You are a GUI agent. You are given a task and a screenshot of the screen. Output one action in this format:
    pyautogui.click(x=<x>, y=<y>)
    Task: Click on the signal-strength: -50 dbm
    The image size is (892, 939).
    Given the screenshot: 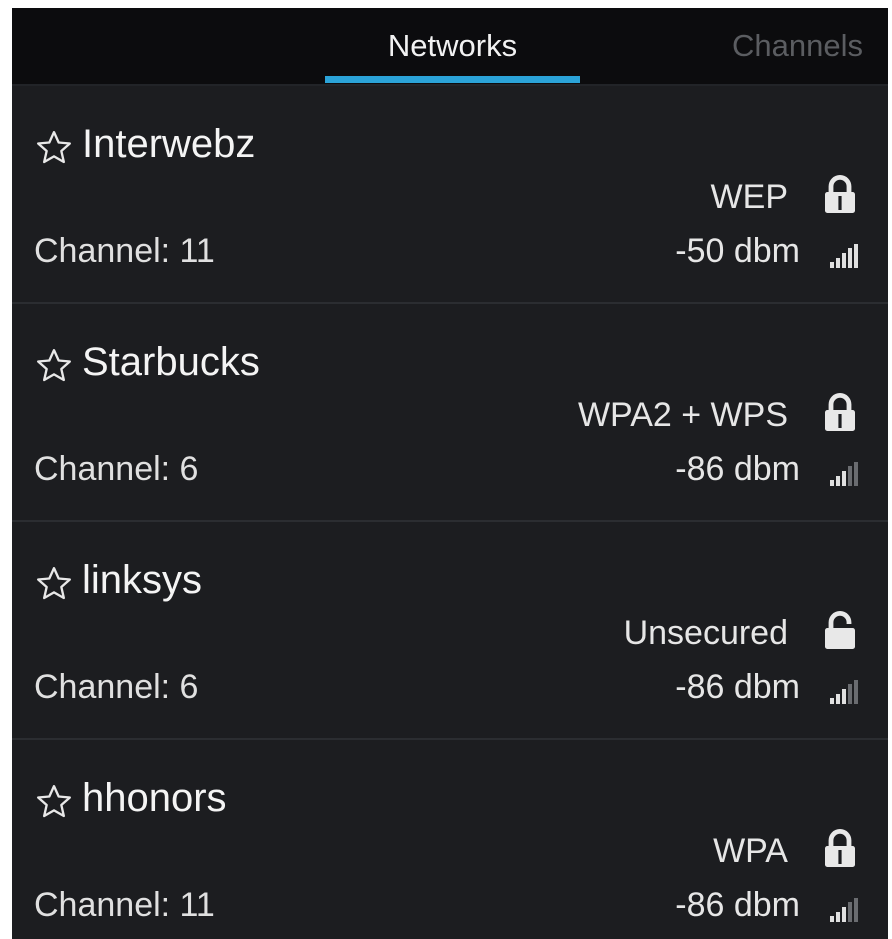 What is the action you would take?
    pyautogui.click(x=737, y=251)
    